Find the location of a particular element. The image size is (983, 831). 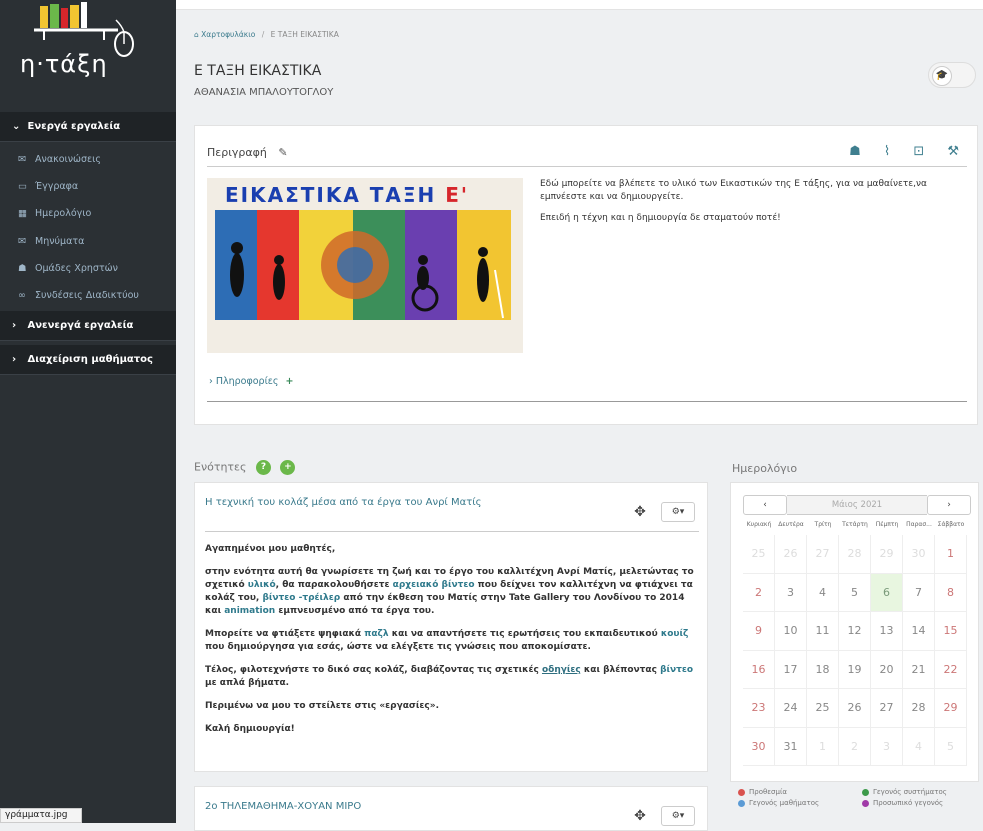

sidebar-item-announcements: ✉ Ανακοινώσεις is located at coordinates (88, 159).